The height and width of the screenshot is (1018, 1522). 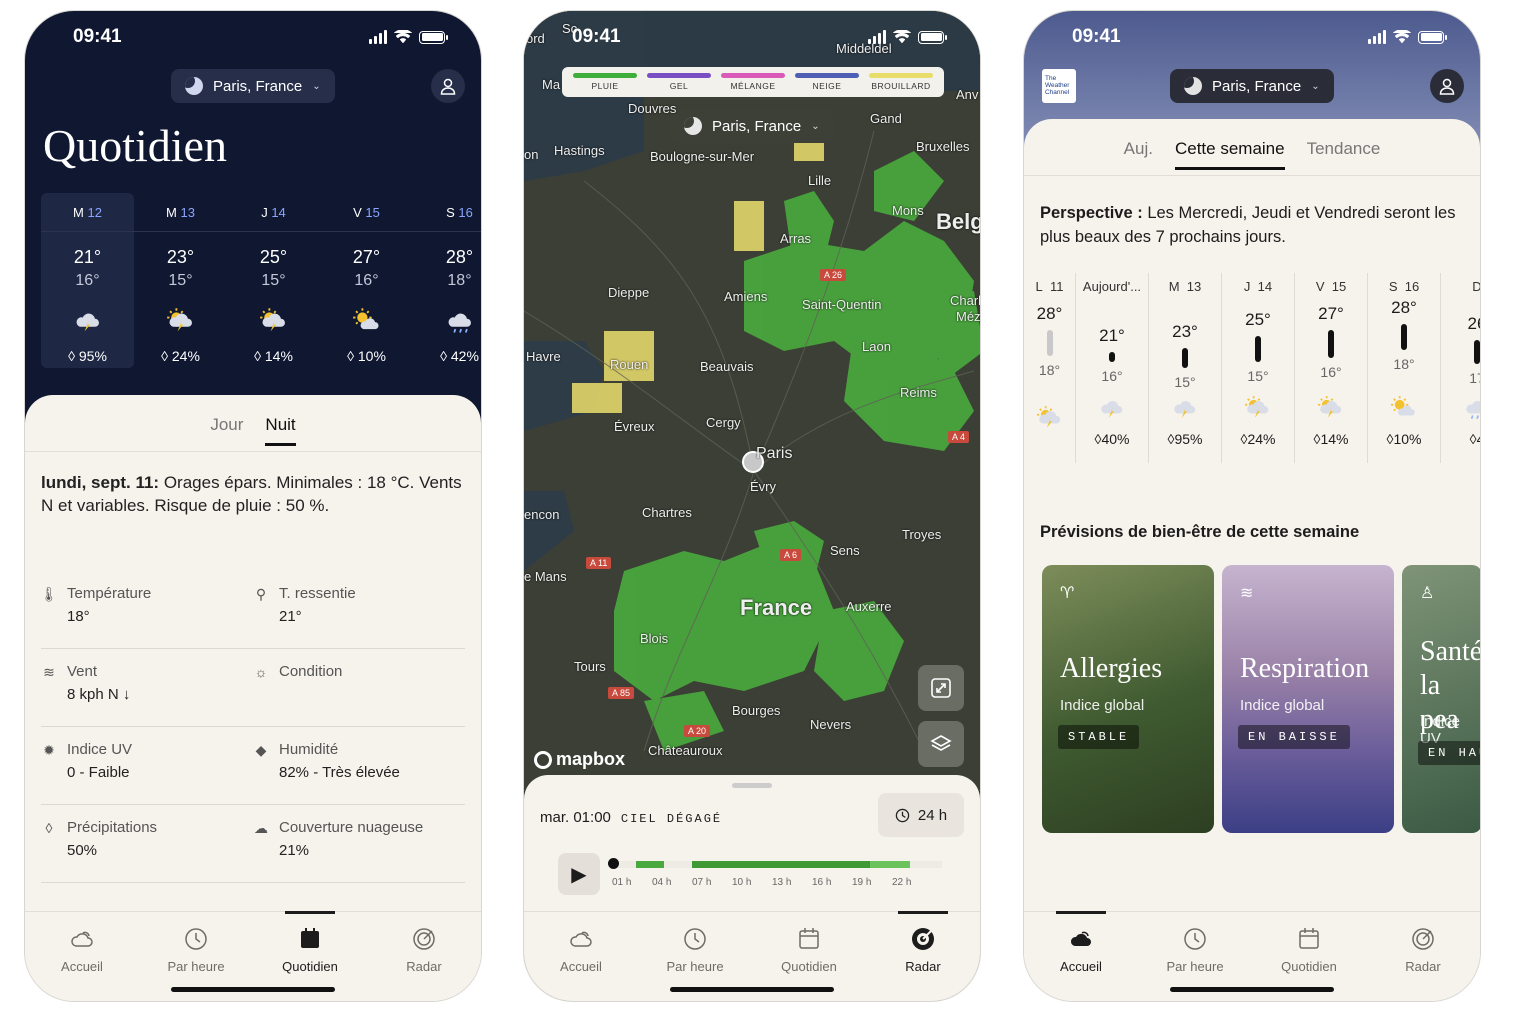 What do you see at coordinates (679, 82) in the screenshot?
I see `legend-item: GEL` at bounding box center [679, 82].